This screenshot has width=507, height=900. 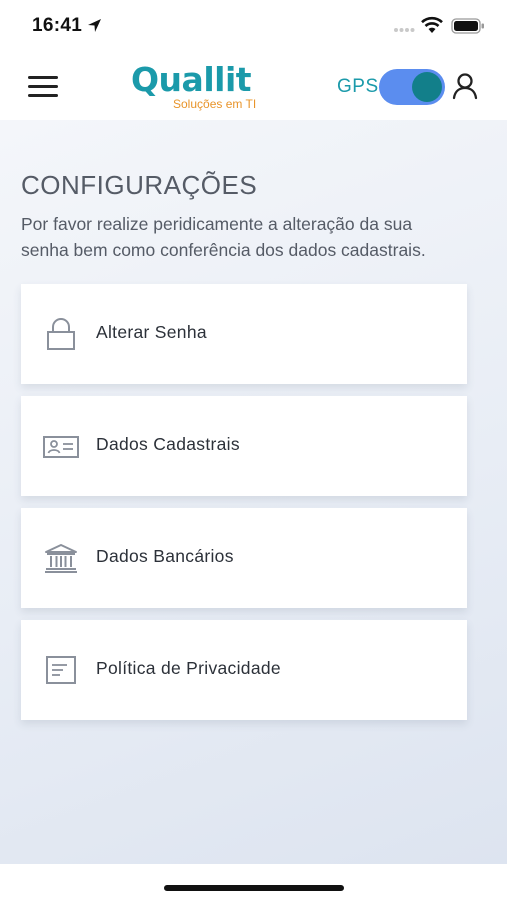 I want to click on gps-toggle, so click(x=412, y=87).